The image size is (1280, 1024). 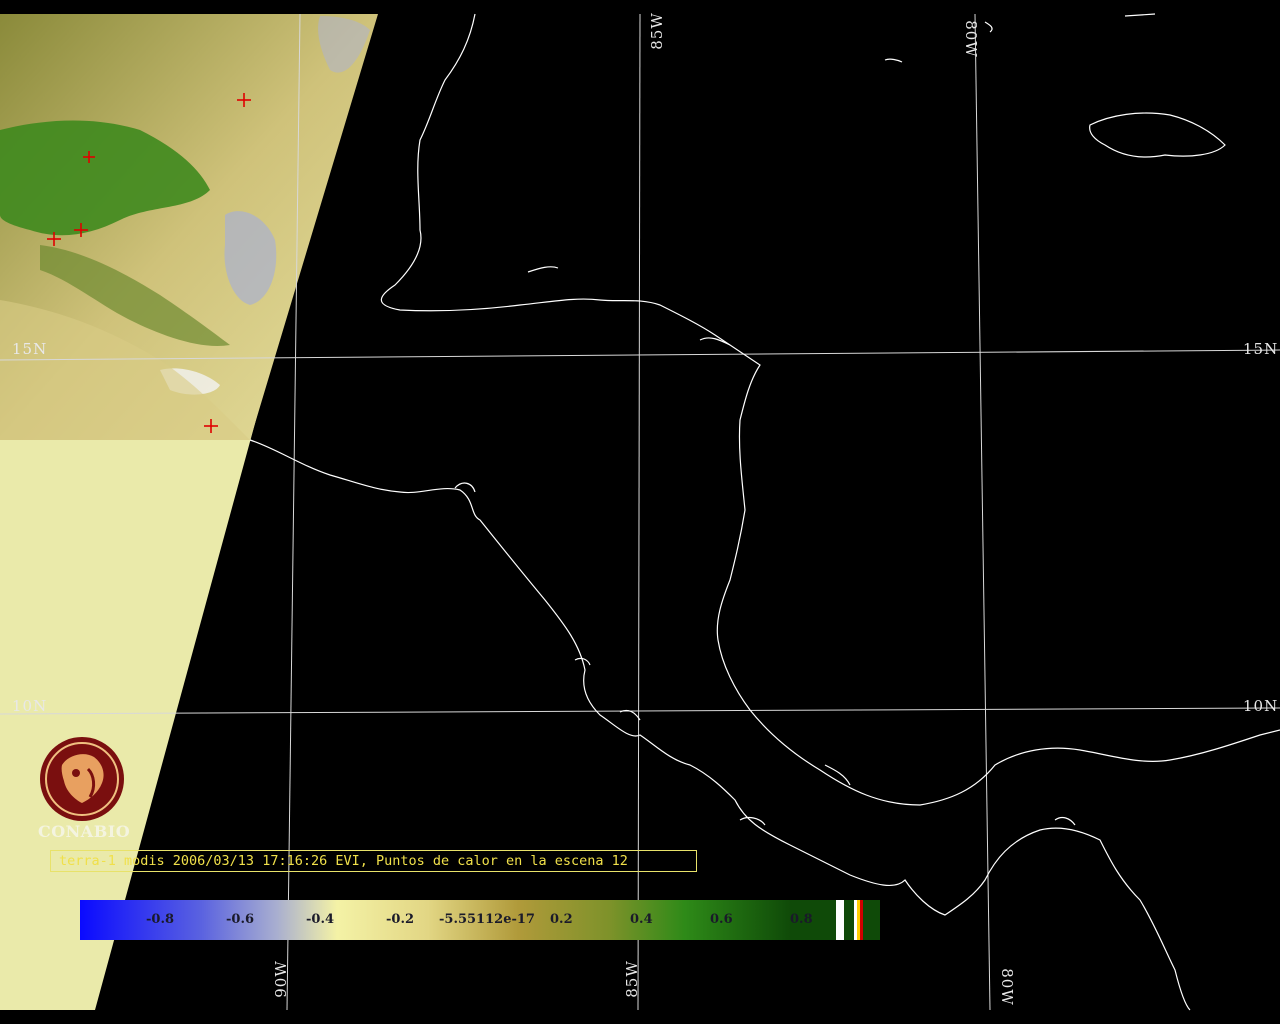 What do you see at coordinates (721, 919) in the screenshot?
I see `colorbar-tick: 0.6` at bounding box center [721, 919].